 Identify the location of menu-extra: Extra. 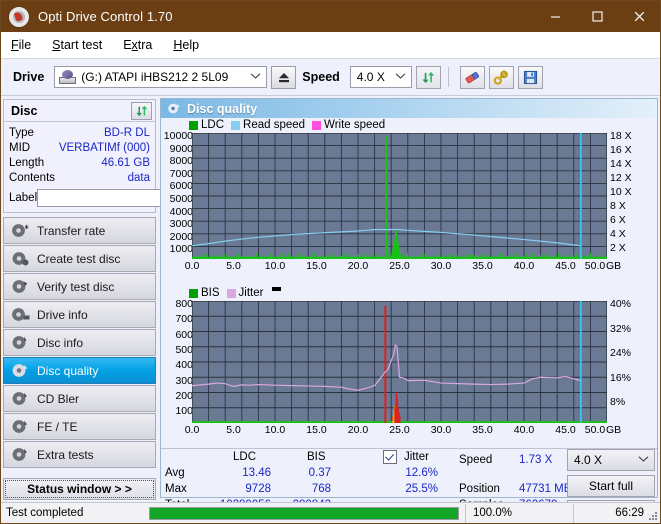
(137, 45).